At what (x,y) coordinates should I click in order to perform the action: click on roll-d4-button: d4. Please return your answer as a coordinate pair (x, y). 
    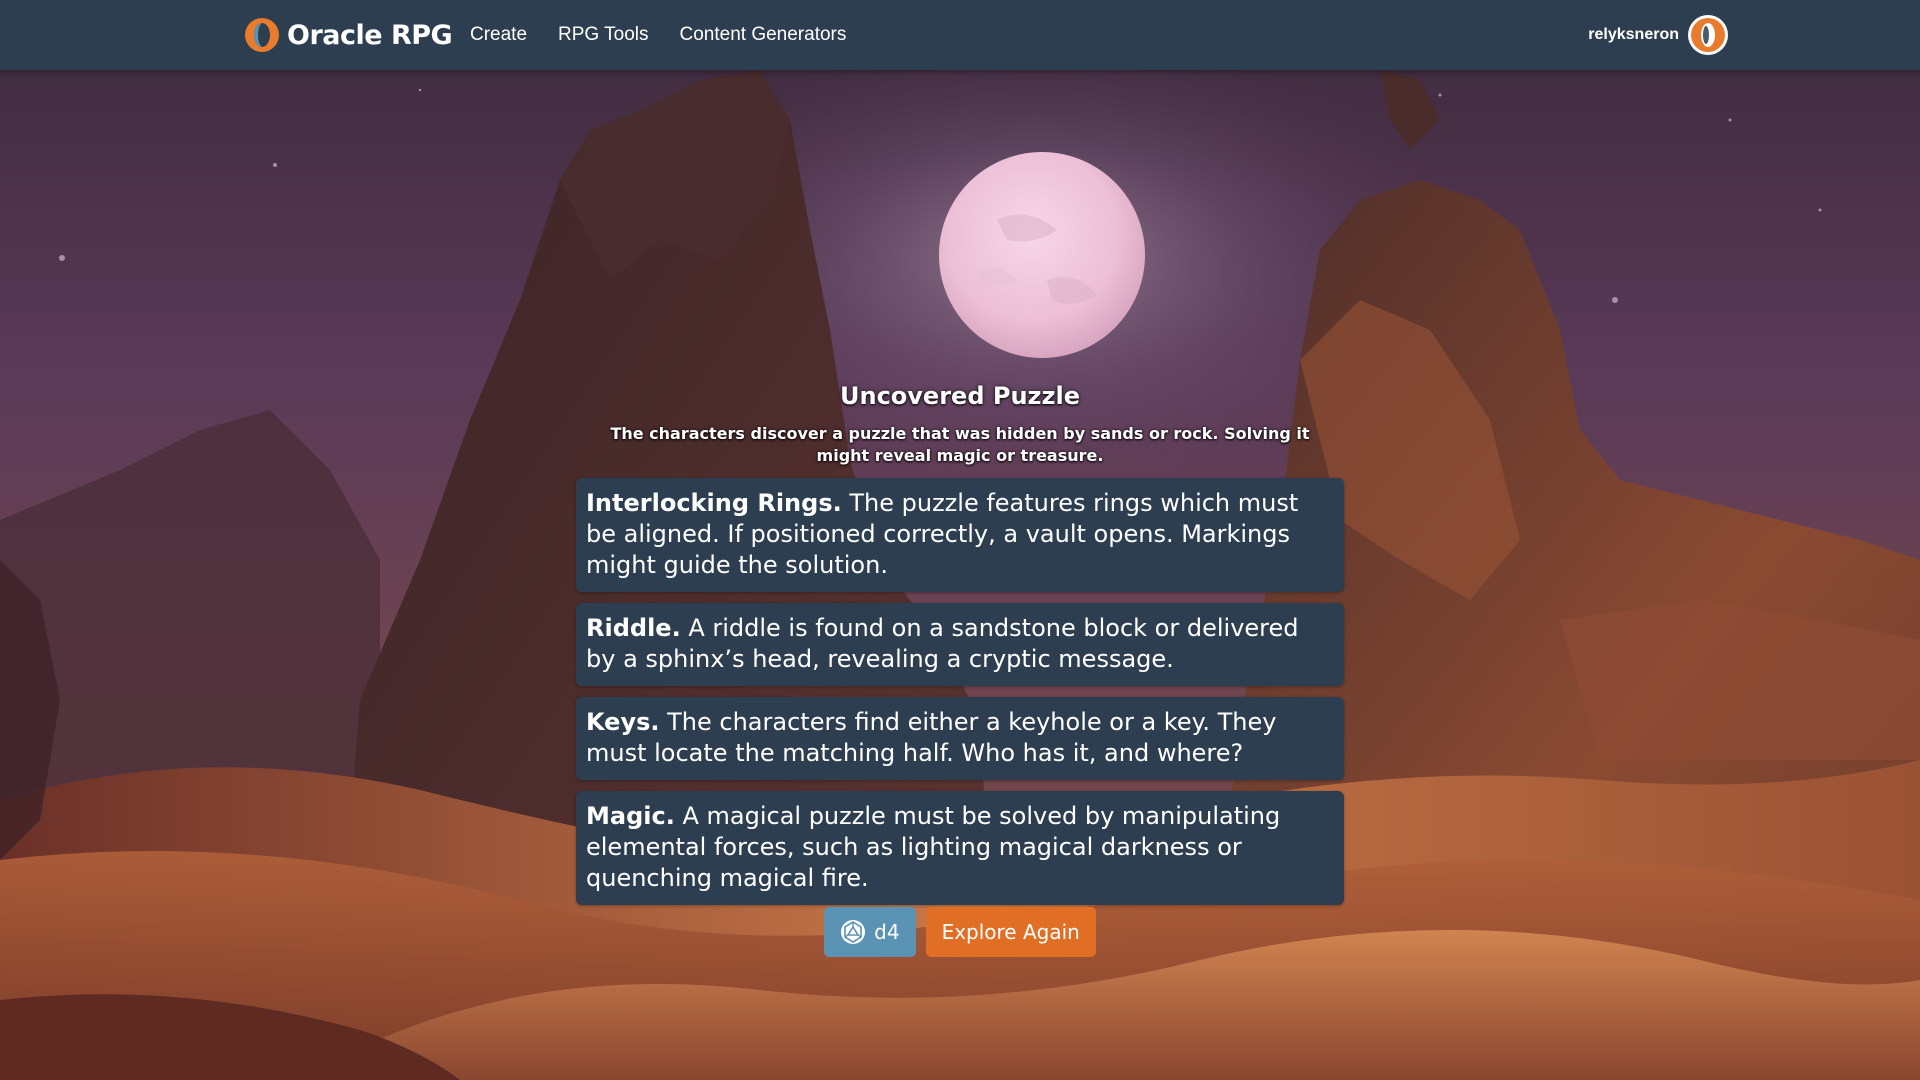
    Looking at the image, I should click on (870, 932).